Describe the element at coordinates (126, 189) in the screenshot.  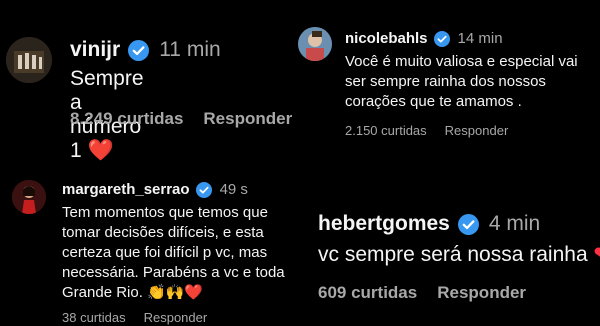
I see `username: margareth_serrao` at that location.